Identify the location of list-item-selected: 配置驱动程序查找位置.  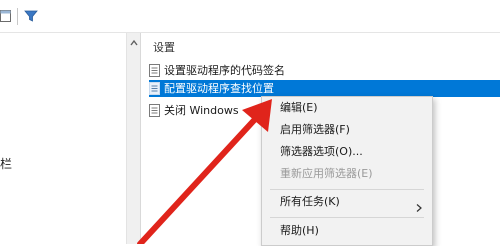
(211, 88).